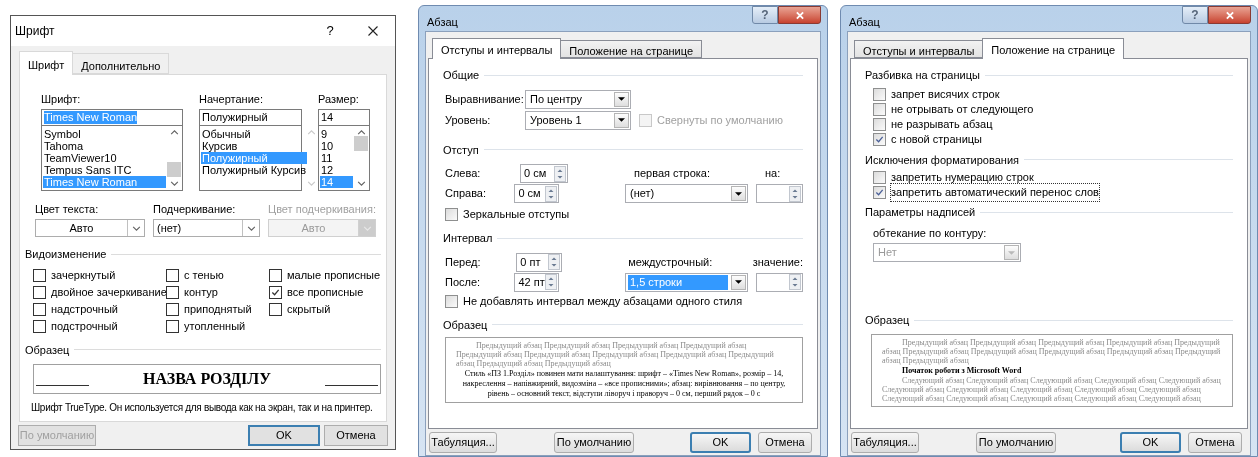 This screenshot has width=1258, height=457. Describe the element at coordinates (678, 282) in the screenshot. I see `dropdown-value: 1,5 строки` at that location.